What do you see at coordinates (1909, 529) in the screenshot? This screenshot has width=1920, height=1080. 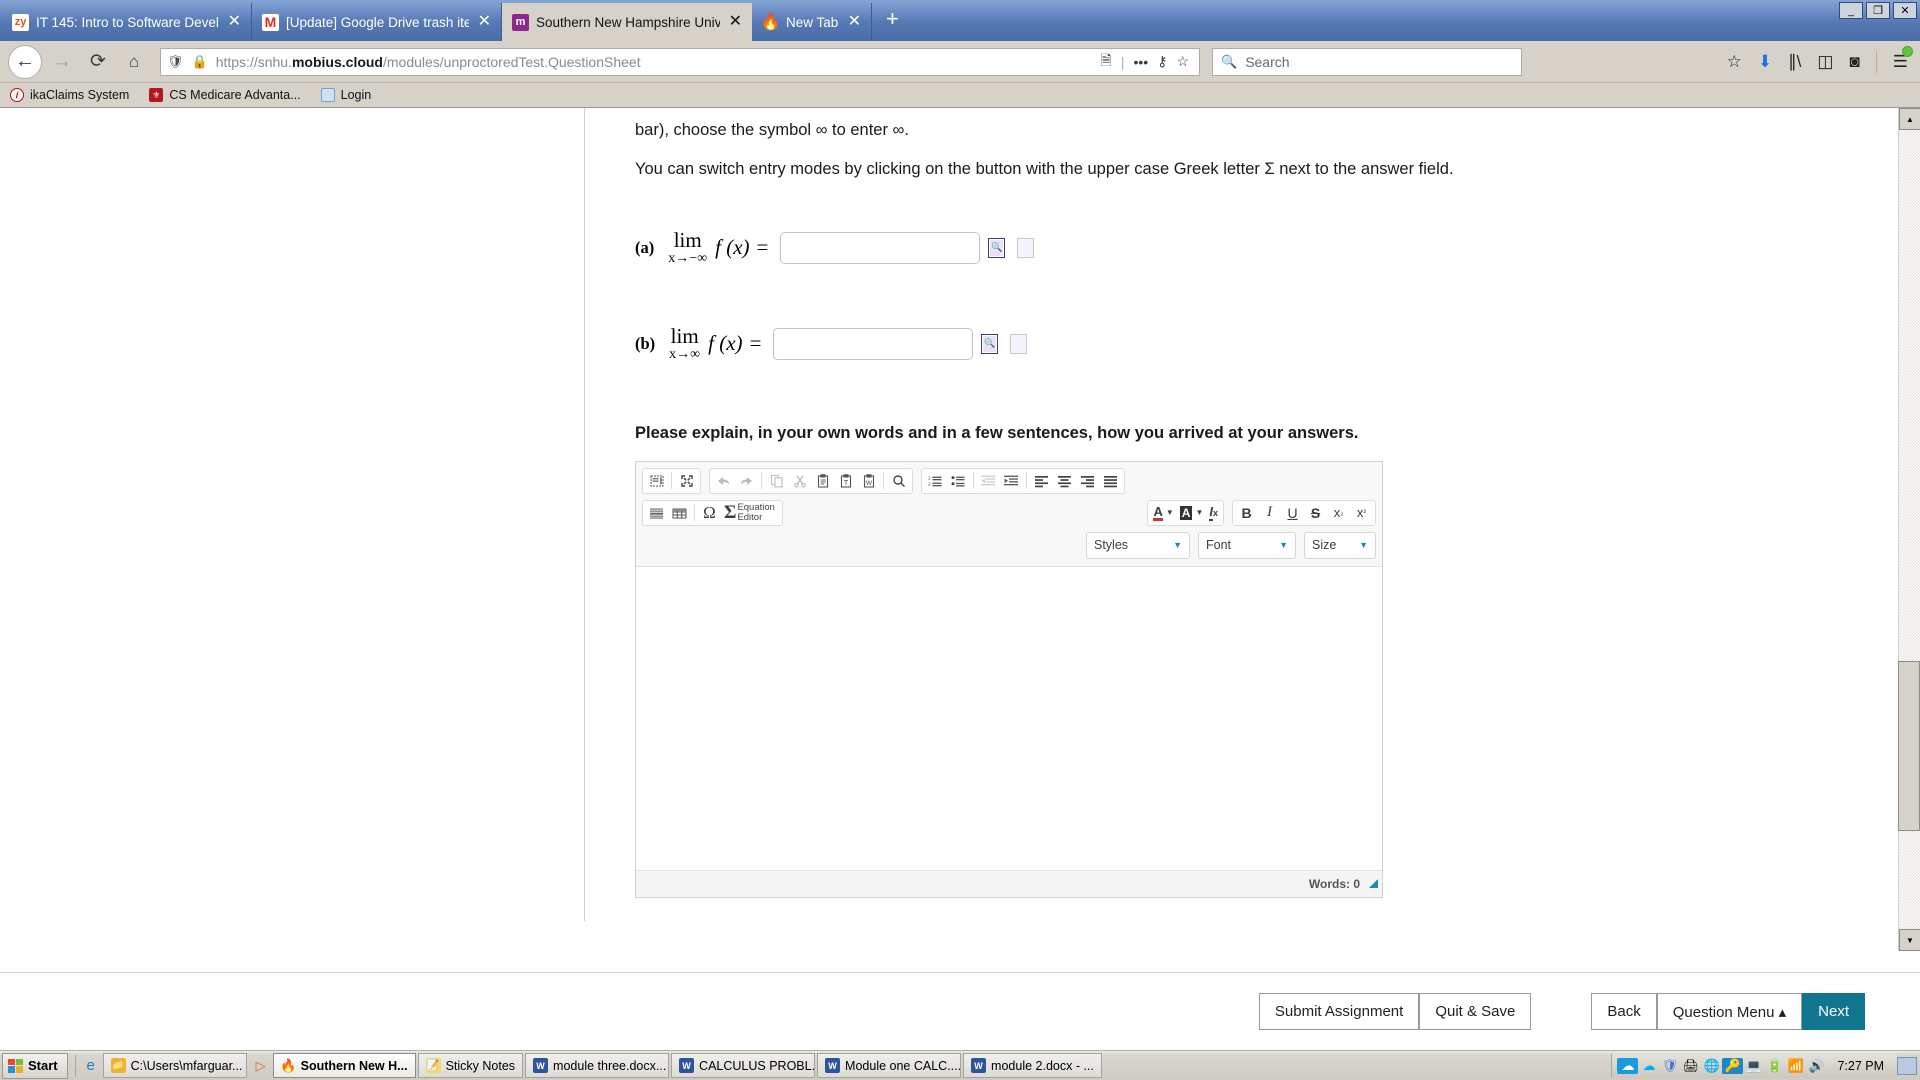 I see `vertical-scrollbar: ▲ ▼` at bounding box center [1909, 529].